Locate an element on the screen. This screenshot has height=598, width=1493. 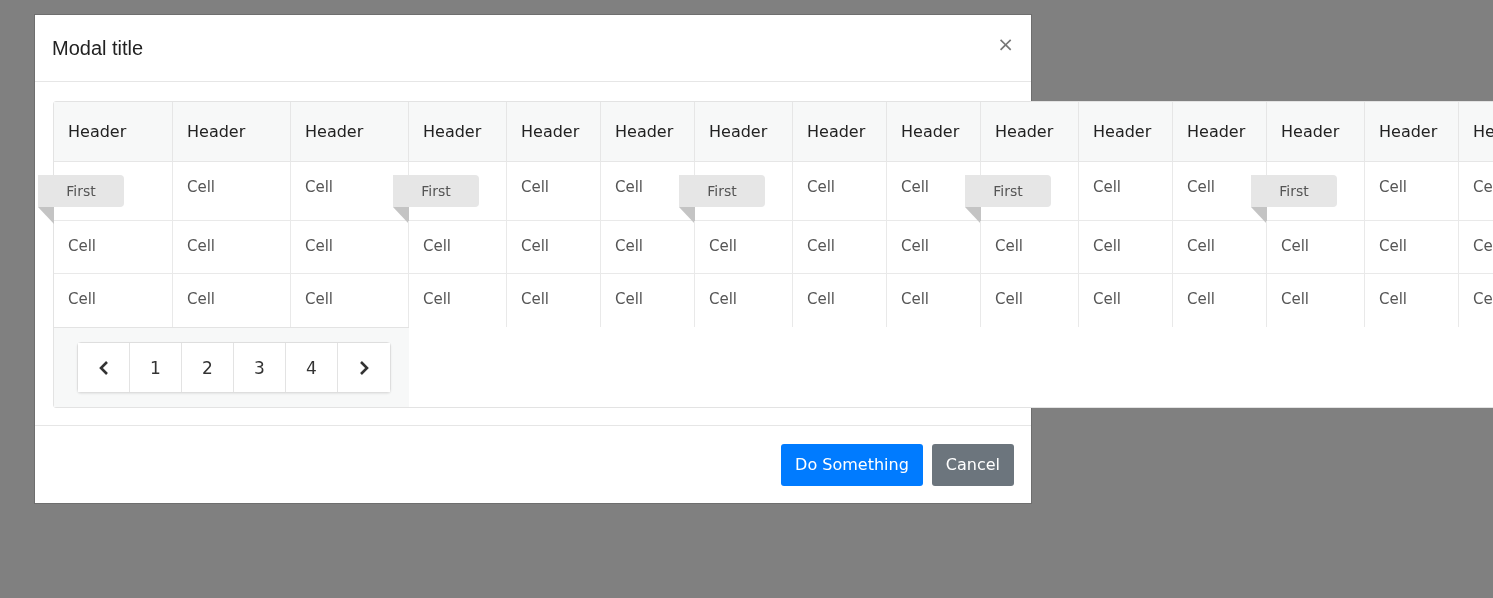
cancel-button: Cancel is located at coordinates (972, 464).